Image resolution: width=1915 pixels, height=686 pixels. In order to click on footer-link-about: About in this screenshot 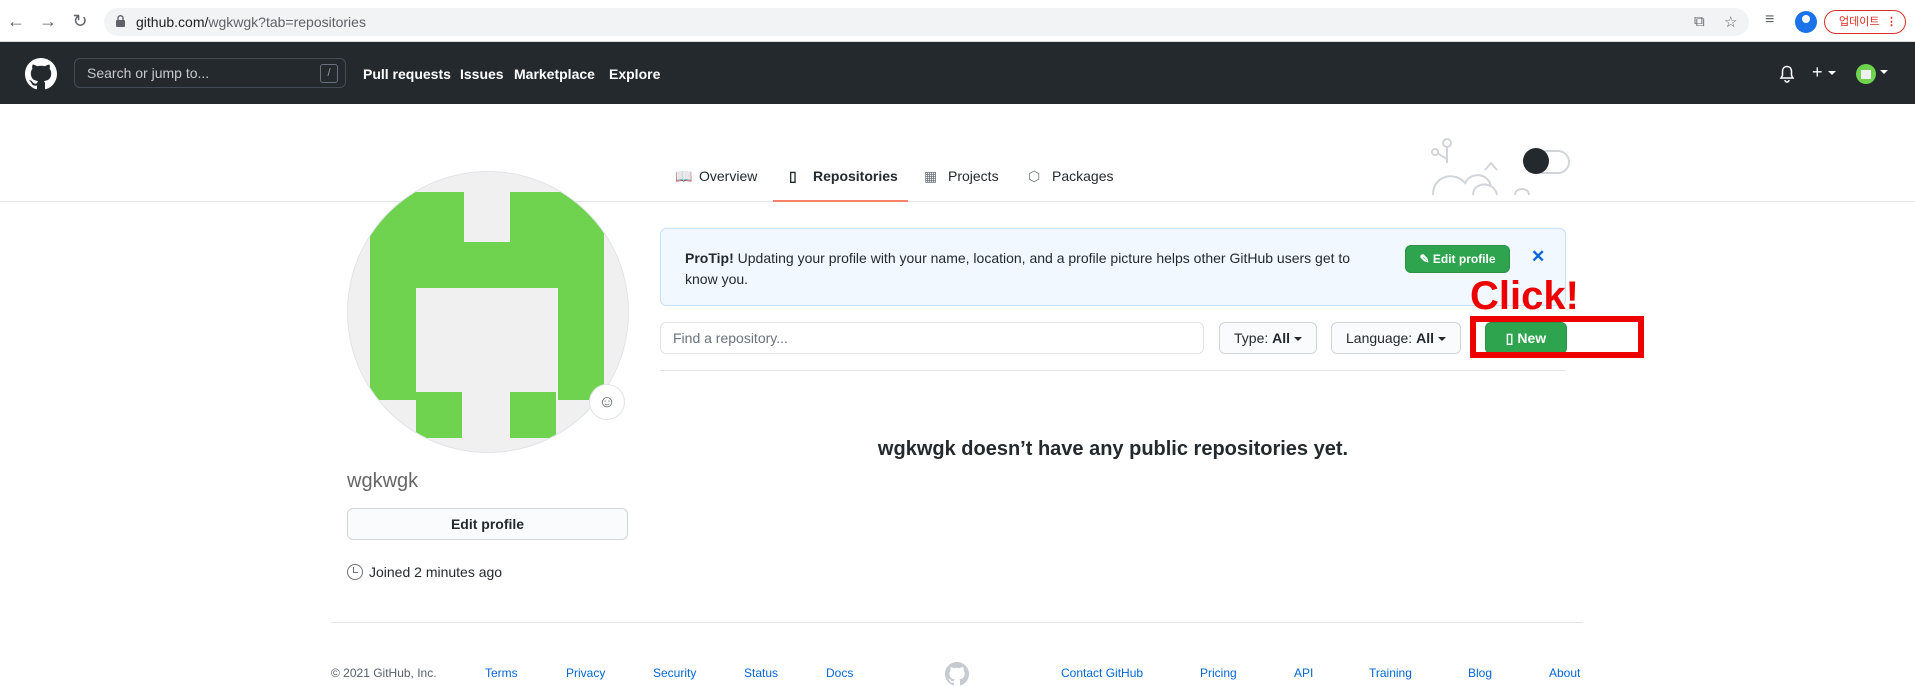, I will do `click(1564, 673)`.